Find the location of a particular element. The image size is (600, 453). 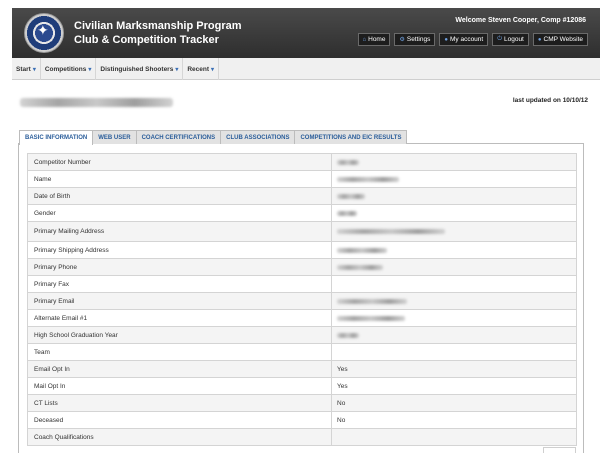

cmp-seal-logo: ✦ is located at coordinates (44, 33).